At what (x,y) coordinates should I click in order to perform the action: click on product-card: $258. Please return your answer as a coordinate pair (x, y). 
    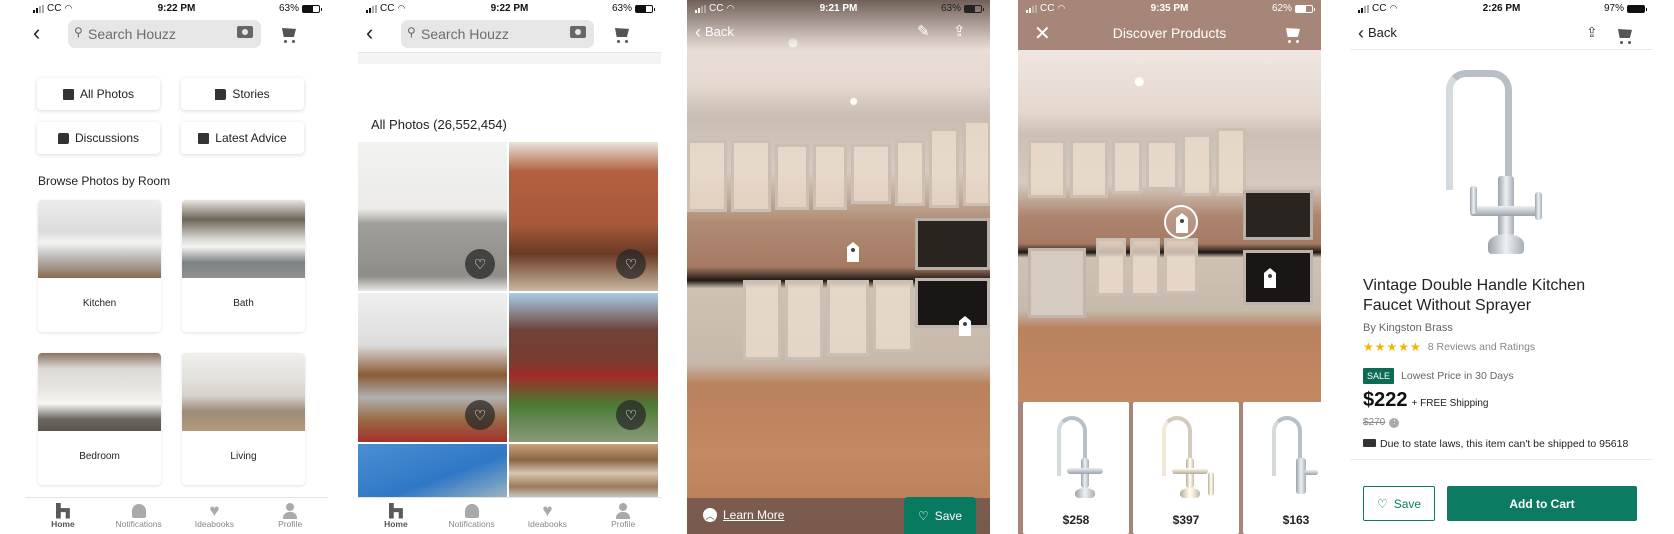
    Looking at the image, I should click on (1076, 468).